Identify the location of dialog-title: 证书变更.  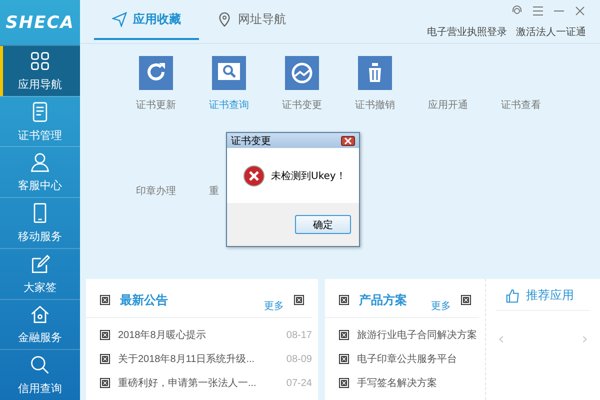
(251, 141).